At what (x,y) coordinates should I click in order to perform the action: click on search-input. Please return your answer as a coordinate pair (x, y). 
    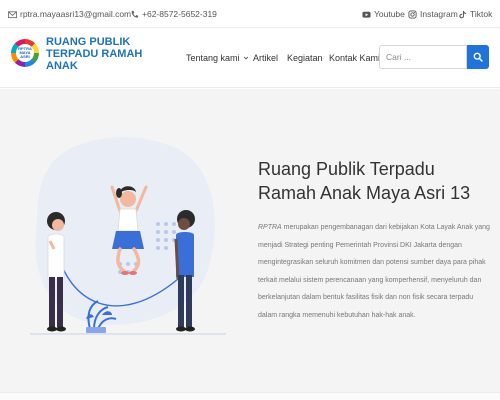
    Looking at the image, I should click on (423, 57).